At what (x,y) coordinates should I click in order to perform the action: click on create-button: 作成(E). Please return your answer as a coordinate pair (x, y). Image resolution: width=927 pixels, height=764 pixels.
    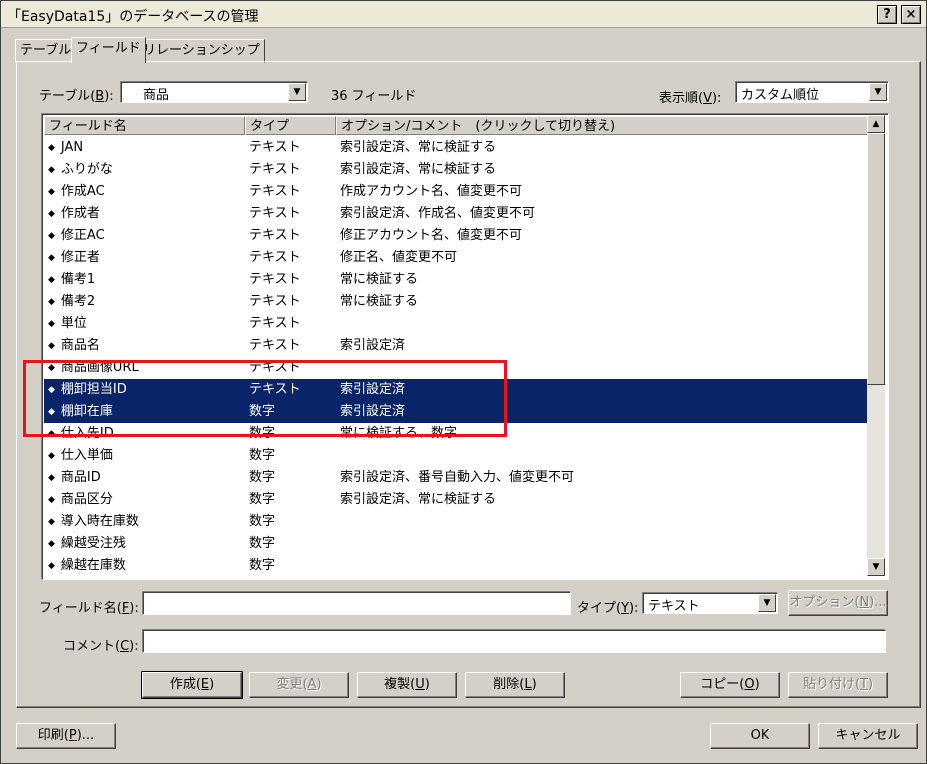
    Looking at the image, I should click on (192, 685).